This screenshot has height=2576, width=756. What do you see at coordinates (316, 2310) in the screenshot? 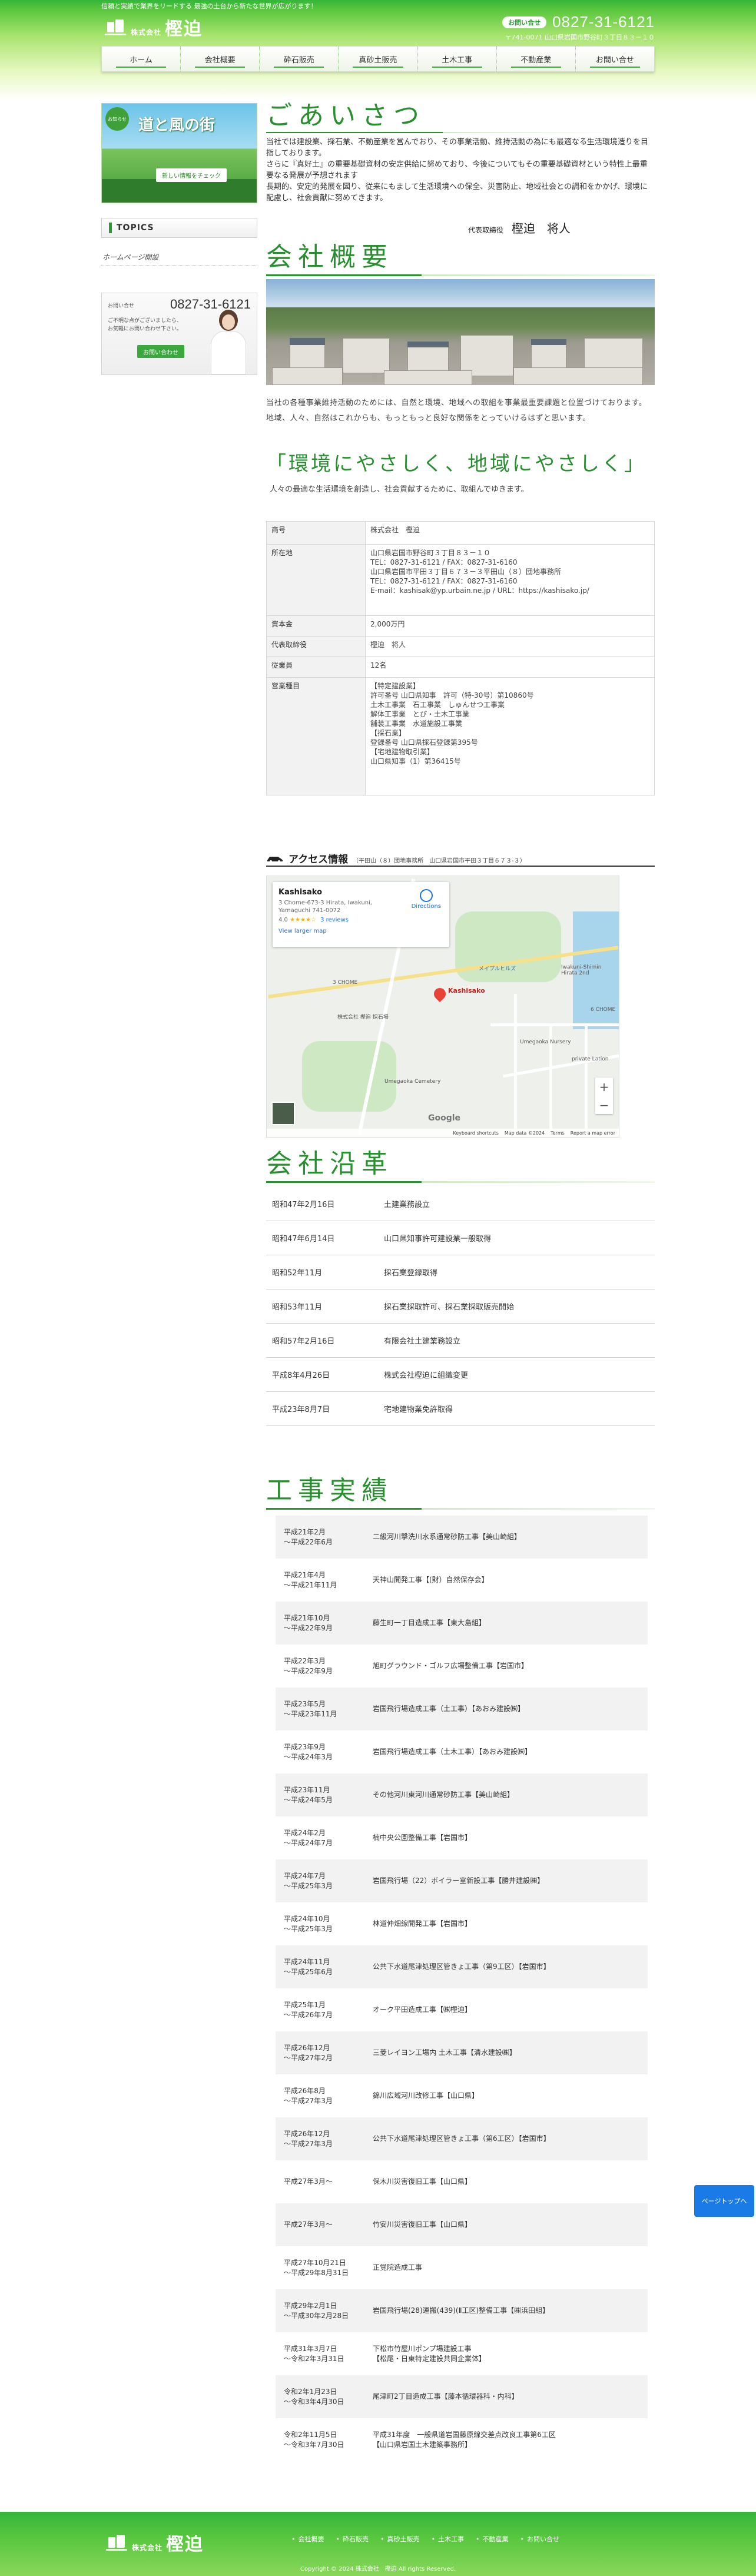
I see `work-period: 平成29年2月1日 〜平成30年2月28日` at bounding box center [316, 2310].